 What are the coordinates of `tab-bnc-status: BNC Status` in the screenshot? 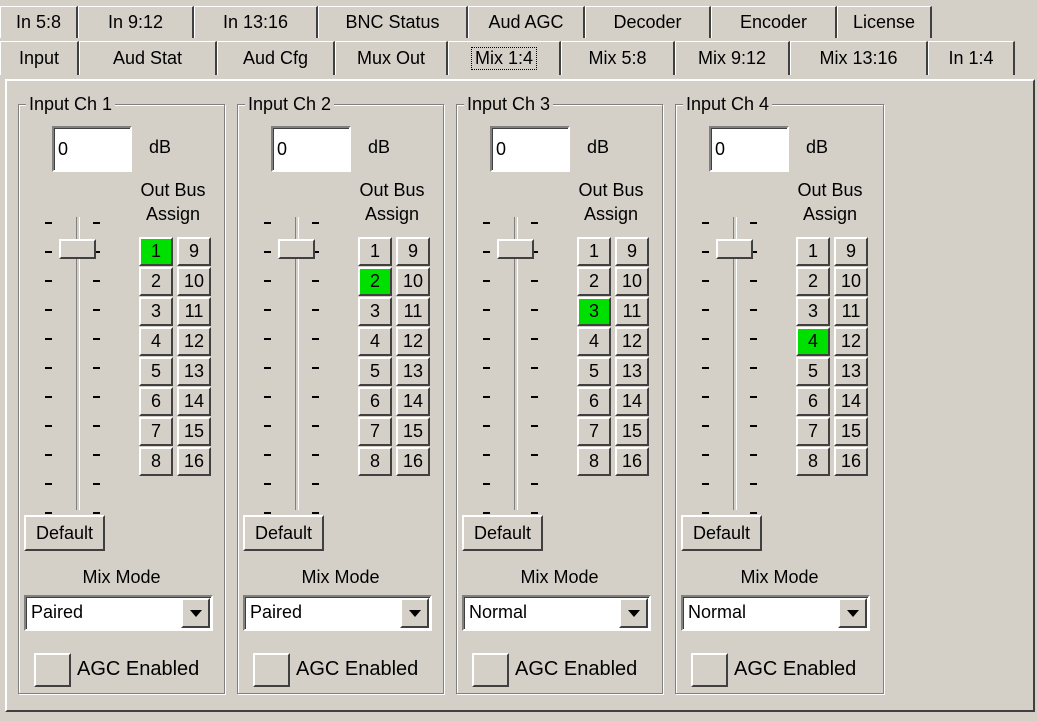 It's located at (393, 22).